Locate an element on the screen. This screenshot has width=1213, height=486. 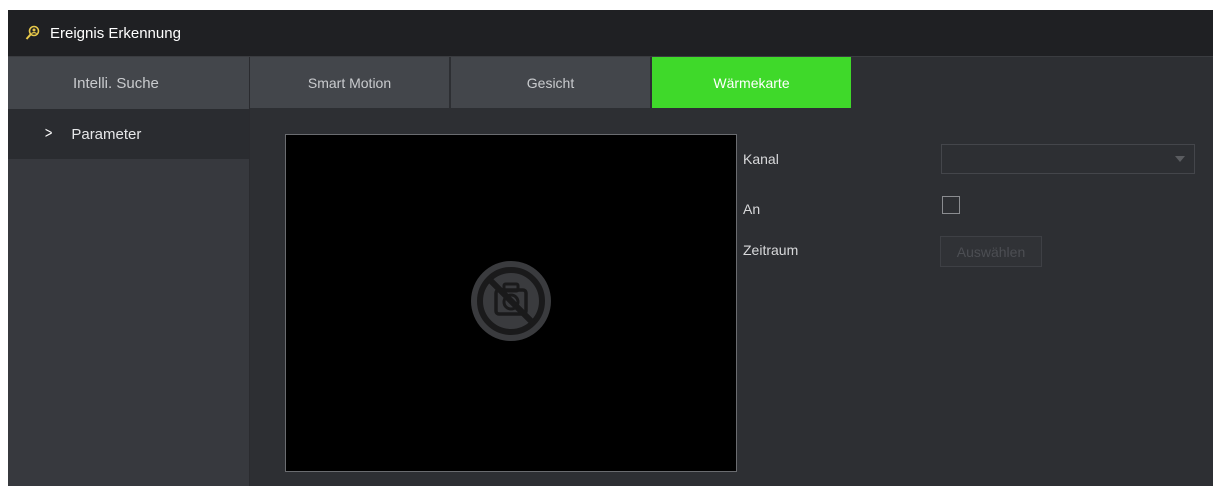
tab-waermekarte: Wärmekarte is located at coordinates (751, 82).